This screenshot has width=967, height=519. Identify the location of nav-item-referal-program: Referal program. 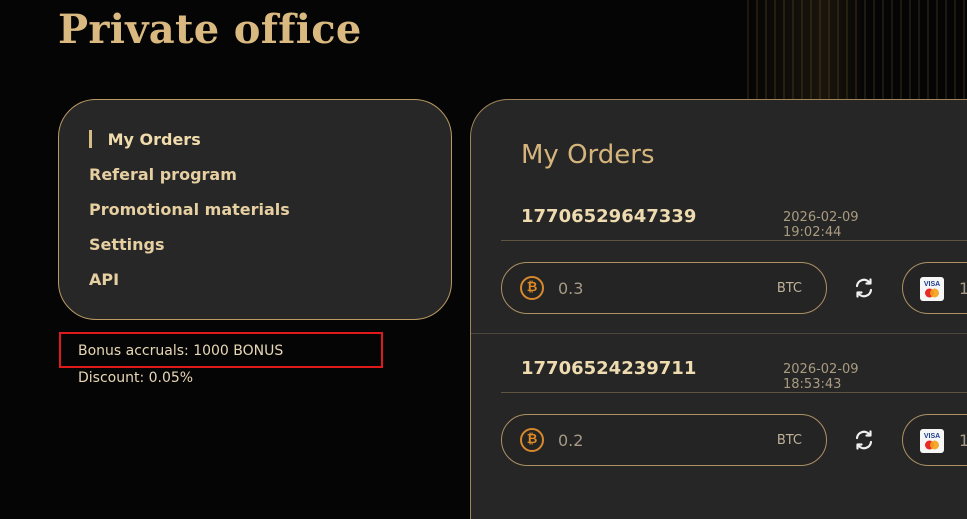
(189, 182).